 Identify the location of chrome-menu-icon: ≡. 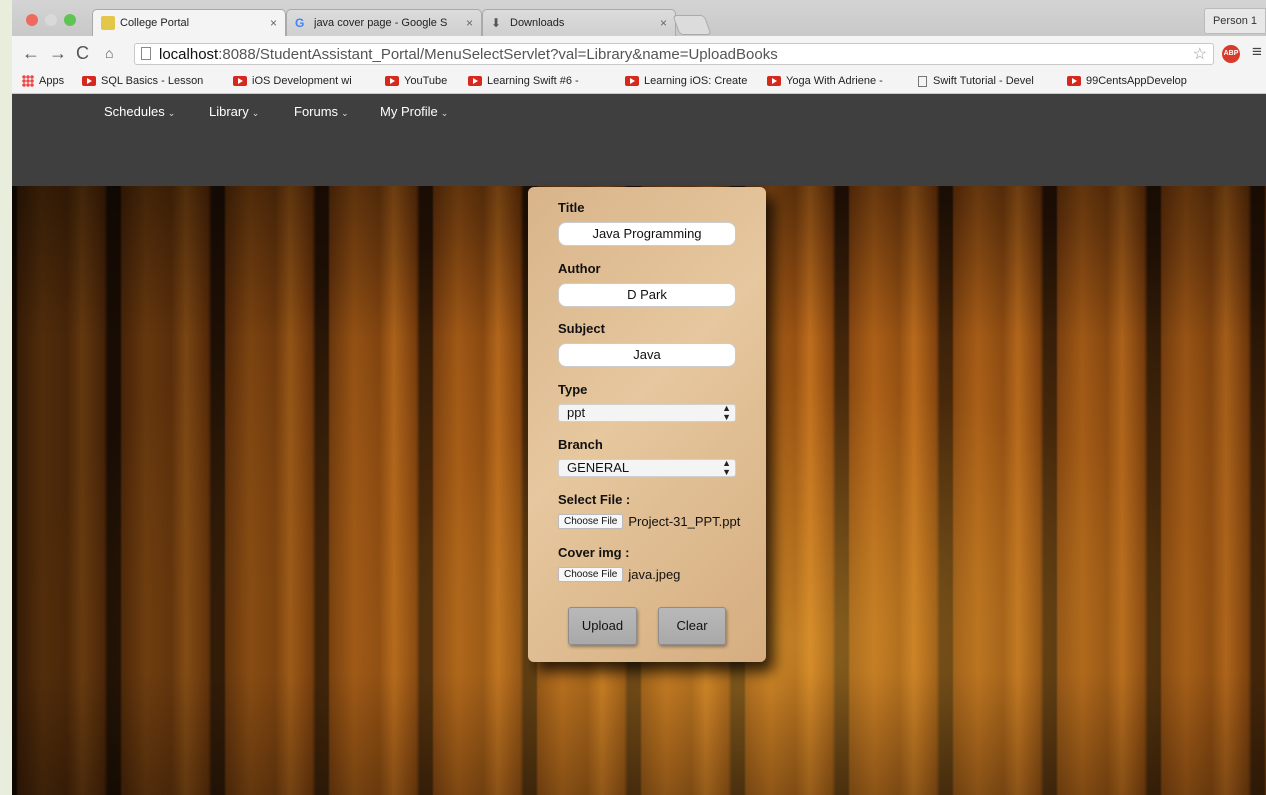
(1257, 52).